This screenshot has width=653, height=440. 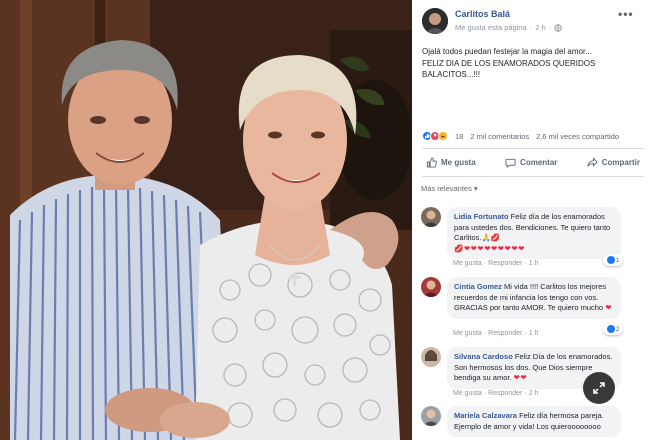 What do you see at coordinates (446, 188) in the screenshot?
I see `comment-filter-label: Más relevantes` at bounding box center [446, 188].